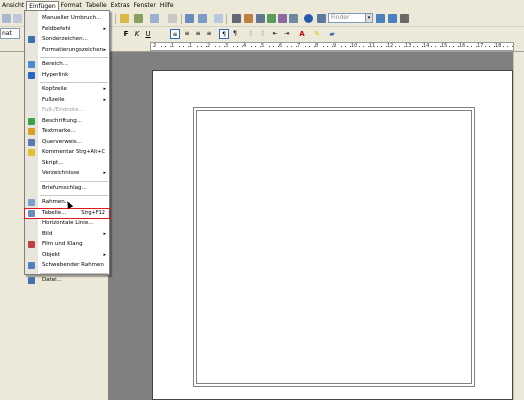  What do you see at coordinates (287, 34) in the screenshot?
I see `increase-indent-button: ⇥` at bounding box center [287, 34].